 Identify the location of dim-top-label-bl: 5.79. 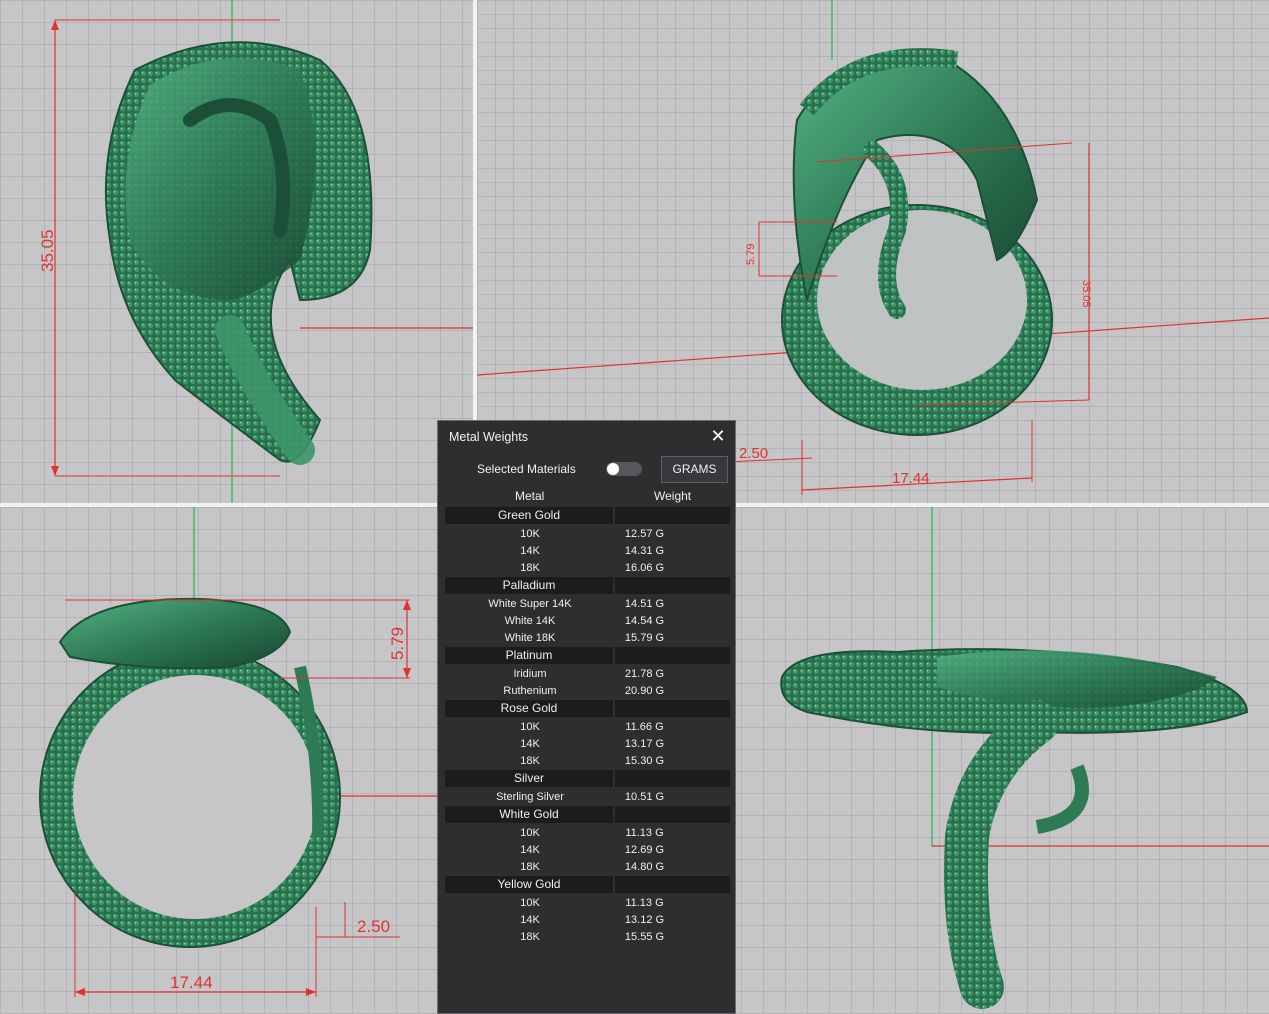
(397, 643).